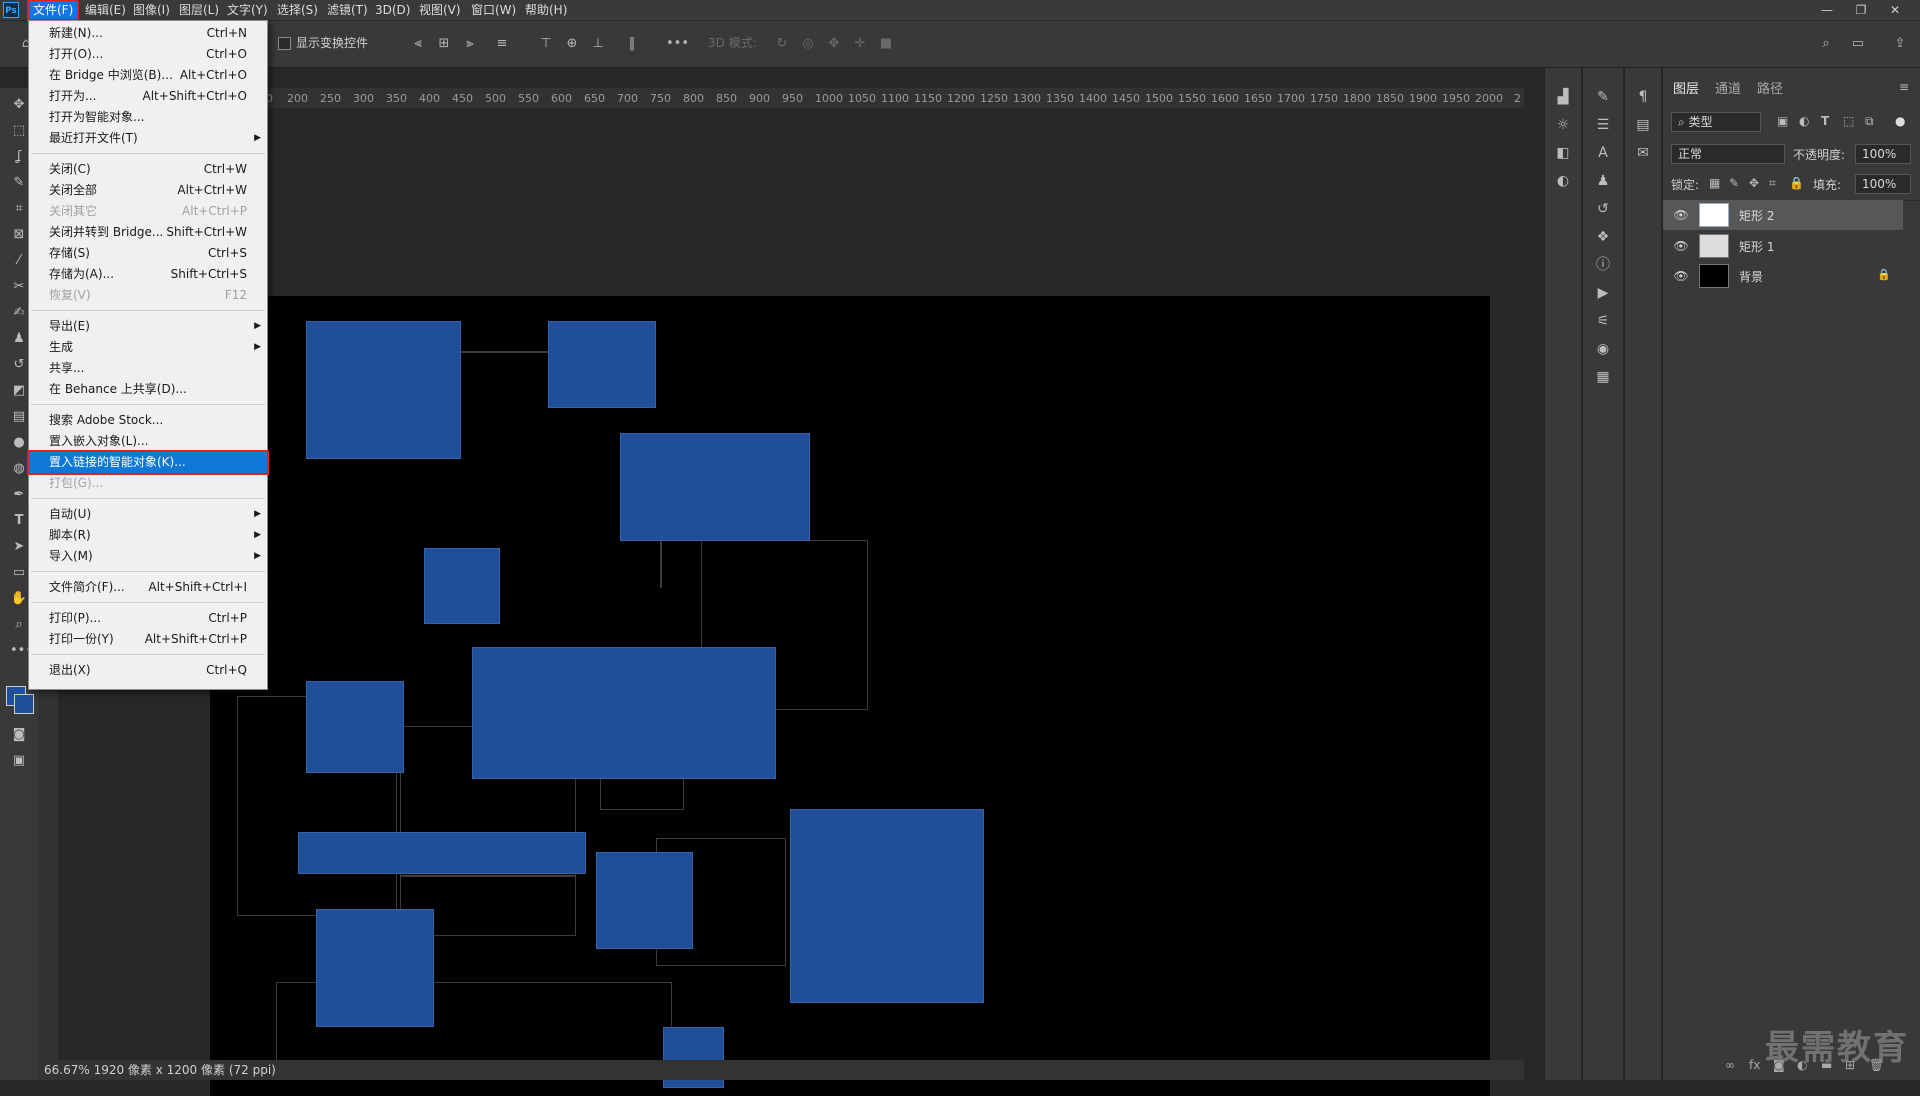  What do you see at coordinates (347, 10) in the screenshot?
I see `menu-filter: 滤镜(T)` at bounding box center [347, 10].